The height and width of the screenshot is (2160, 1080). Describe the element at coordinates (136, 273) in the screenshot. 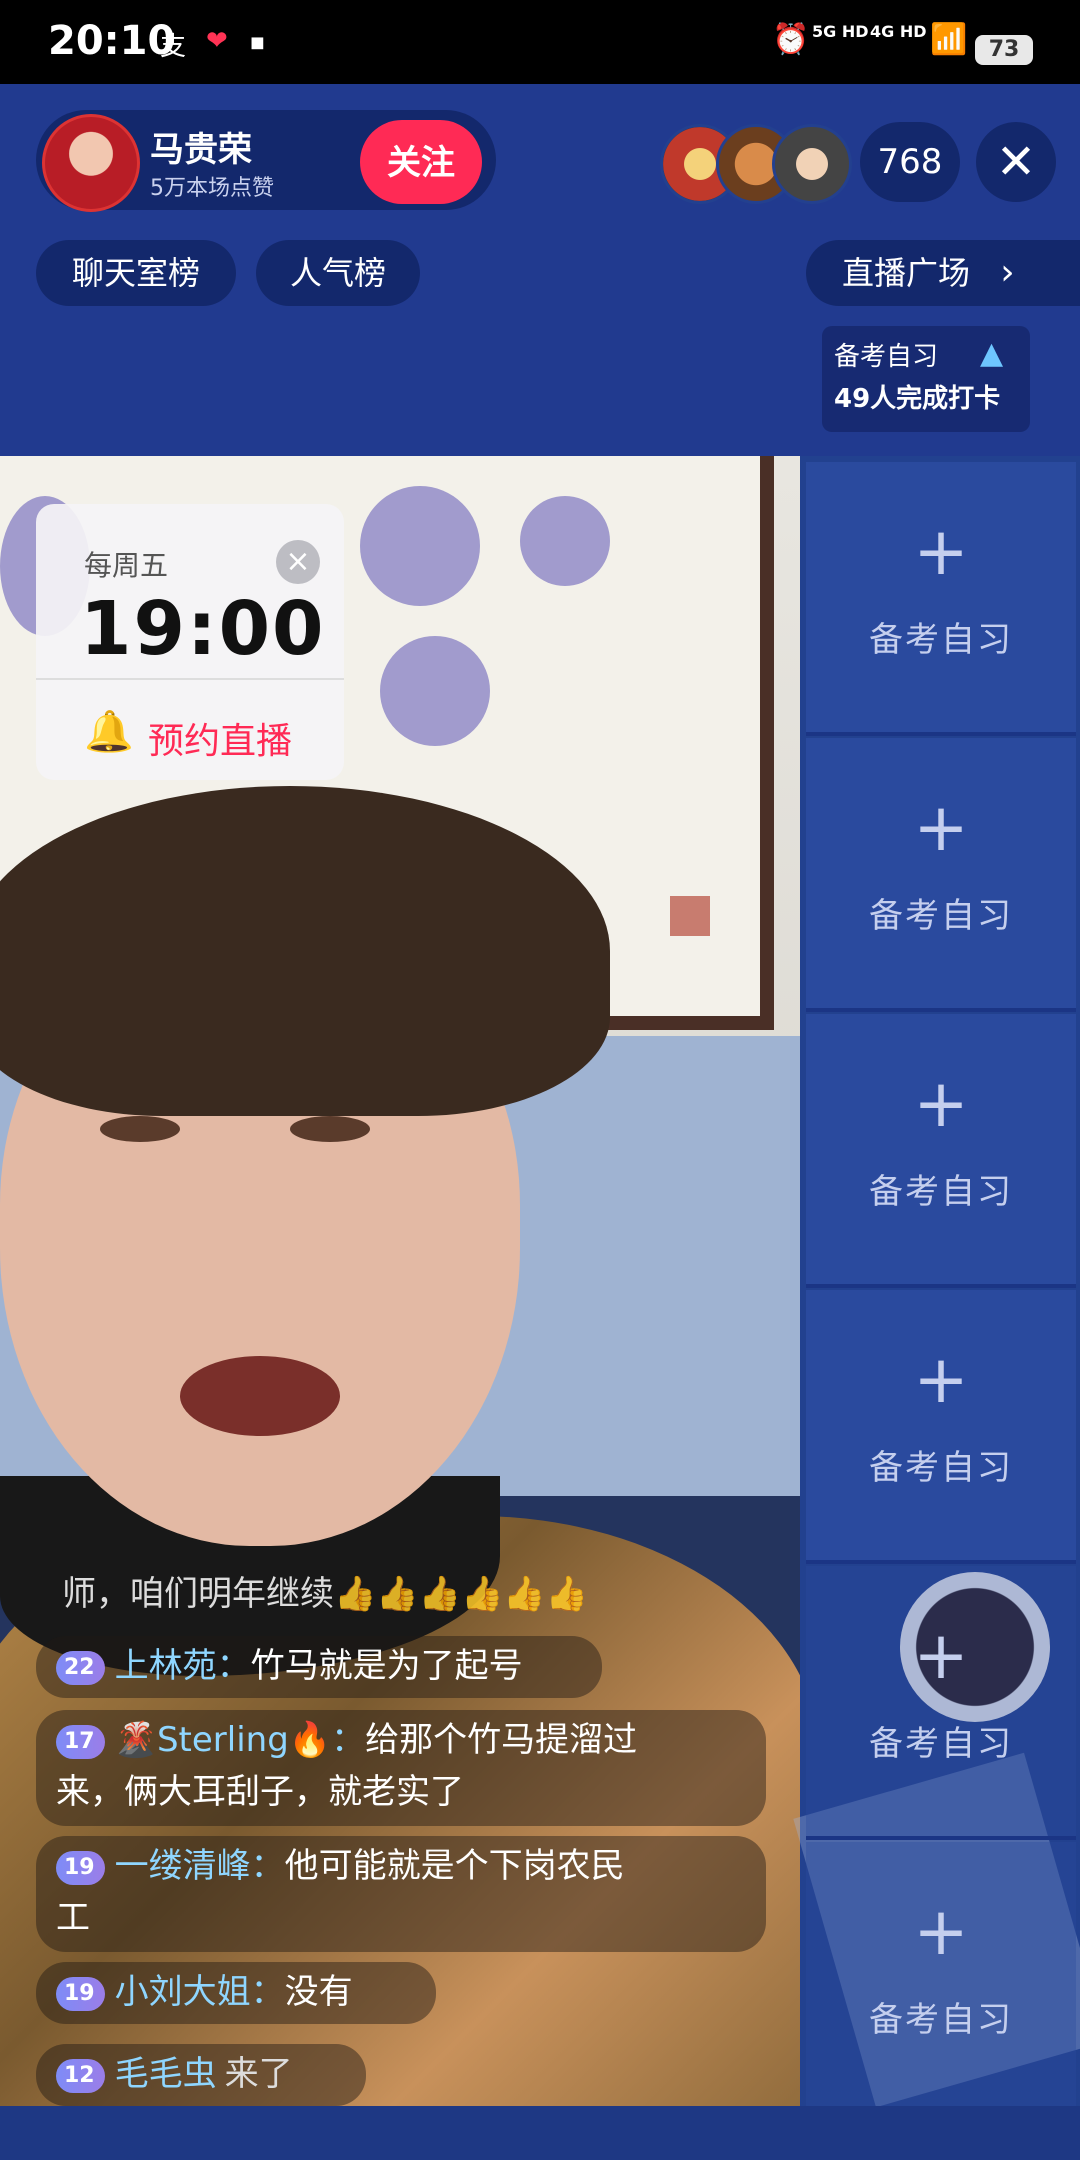

I see `chat-rank-button: 聊天室榜` at that location.